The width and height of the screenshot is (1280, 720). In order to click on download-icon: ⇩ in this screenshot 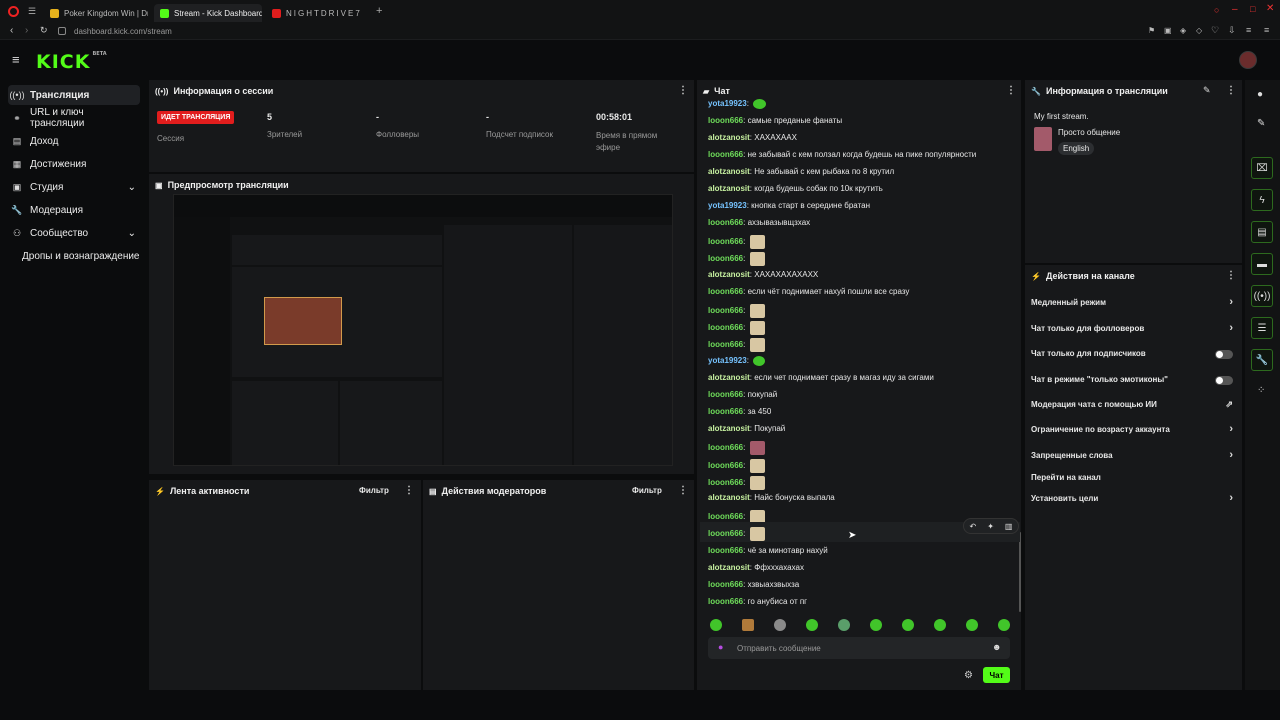, I will do `click(1232, 30)`.